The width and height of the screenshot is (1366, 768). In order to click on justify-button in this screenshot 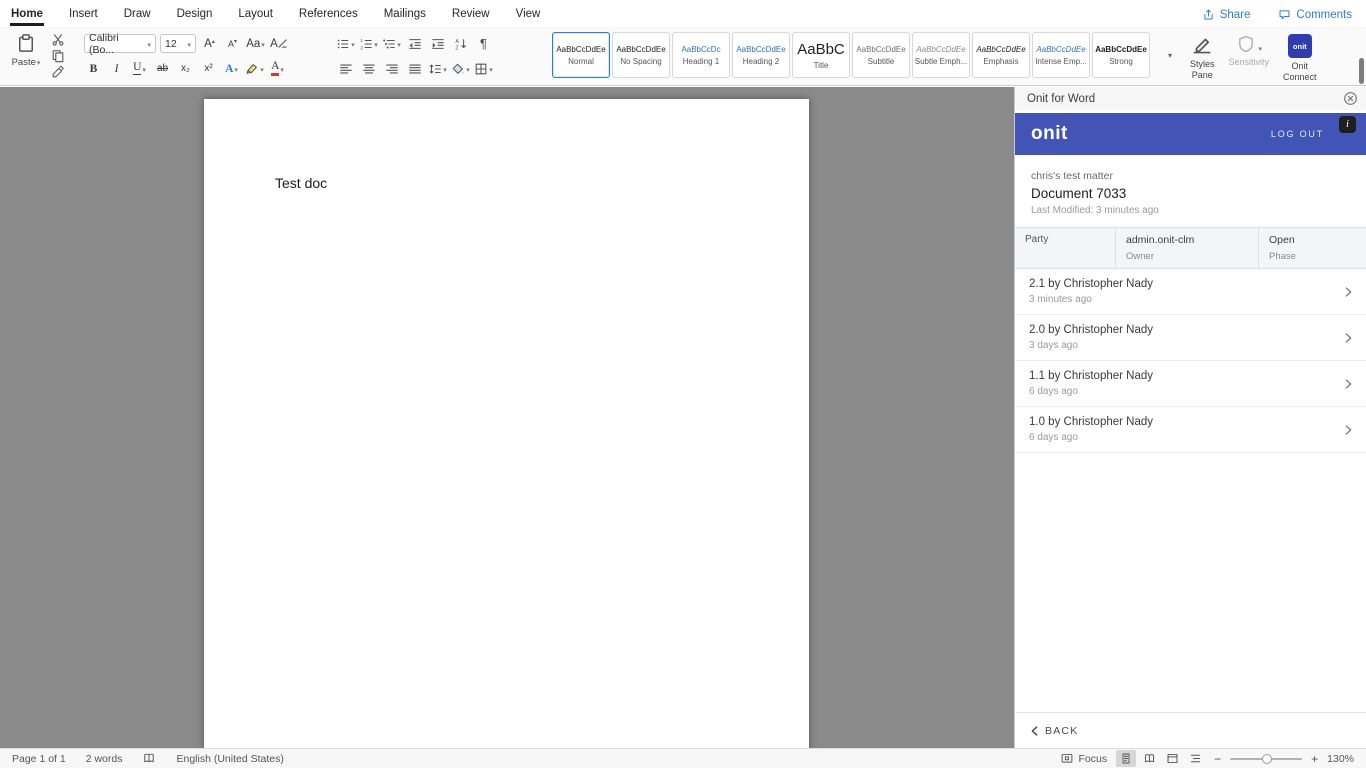, I will do `click(414, 68)`.